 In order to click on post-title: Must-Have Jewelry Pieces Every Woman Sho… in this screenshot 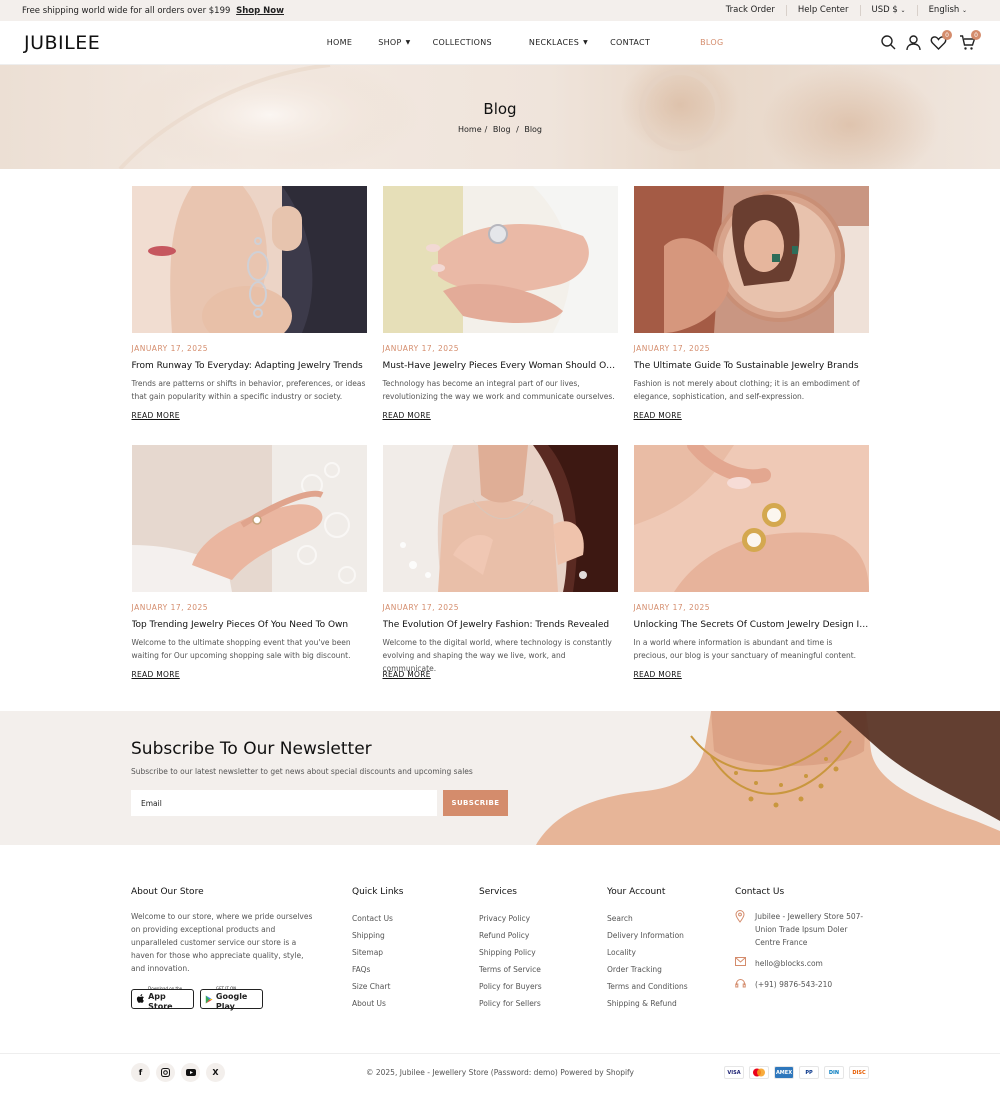, I will do `click(500, 366)`.